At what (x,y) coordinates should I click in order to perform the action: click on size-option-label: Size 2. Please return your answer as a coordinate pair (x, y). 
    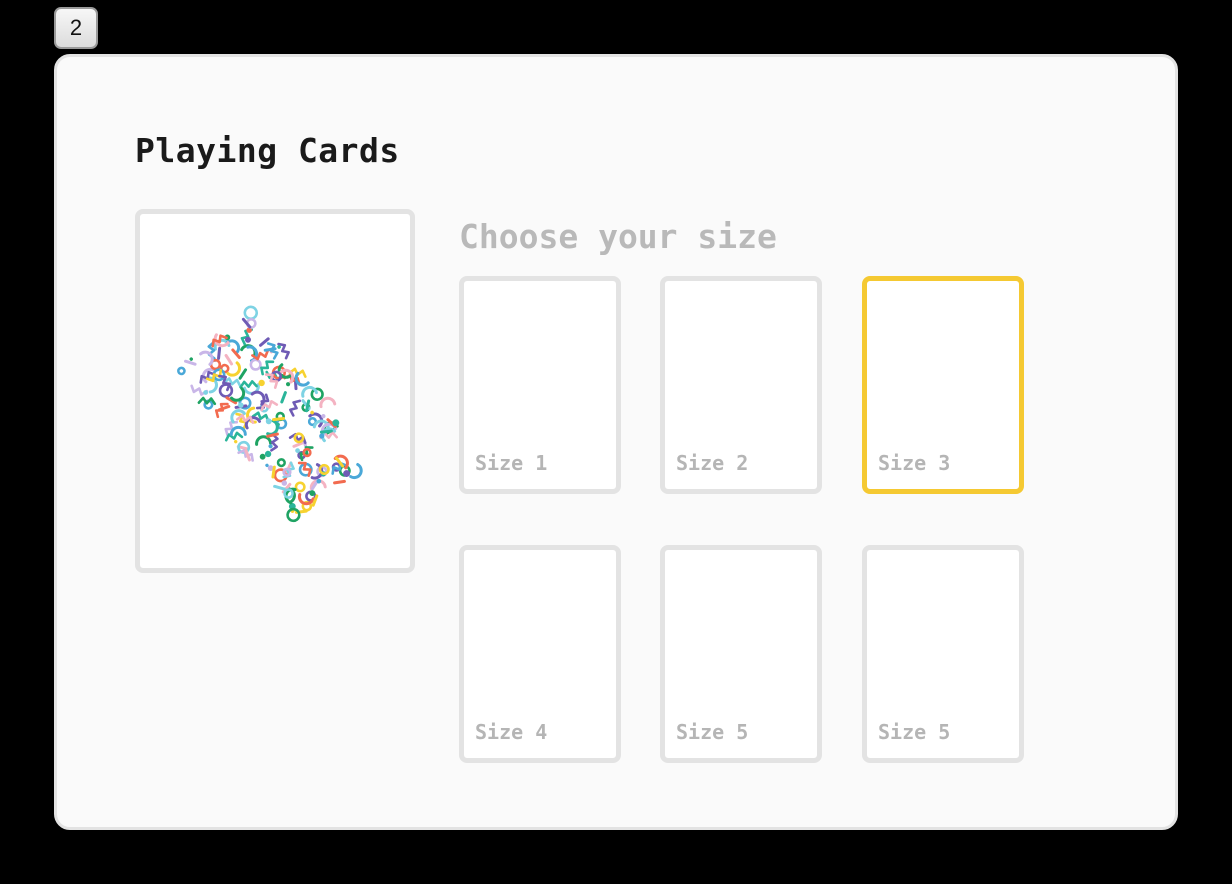
    Looking at the image, I should click on (712, 463).